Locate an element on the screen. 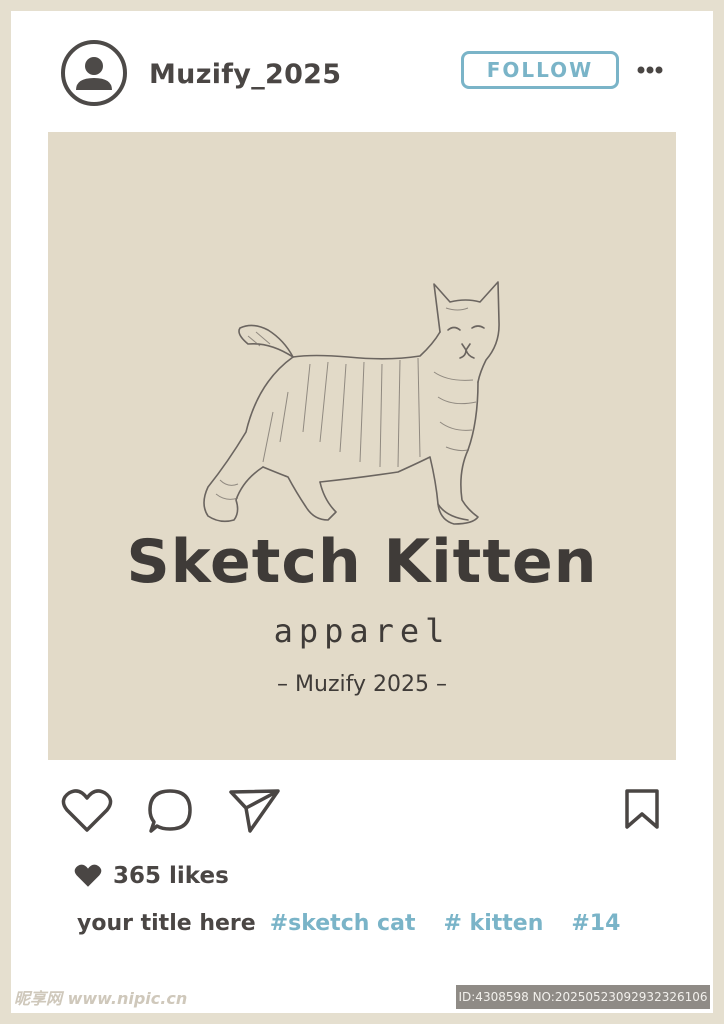 The image size is (724, 1024). user-icon is located at coordinates (94, 73).